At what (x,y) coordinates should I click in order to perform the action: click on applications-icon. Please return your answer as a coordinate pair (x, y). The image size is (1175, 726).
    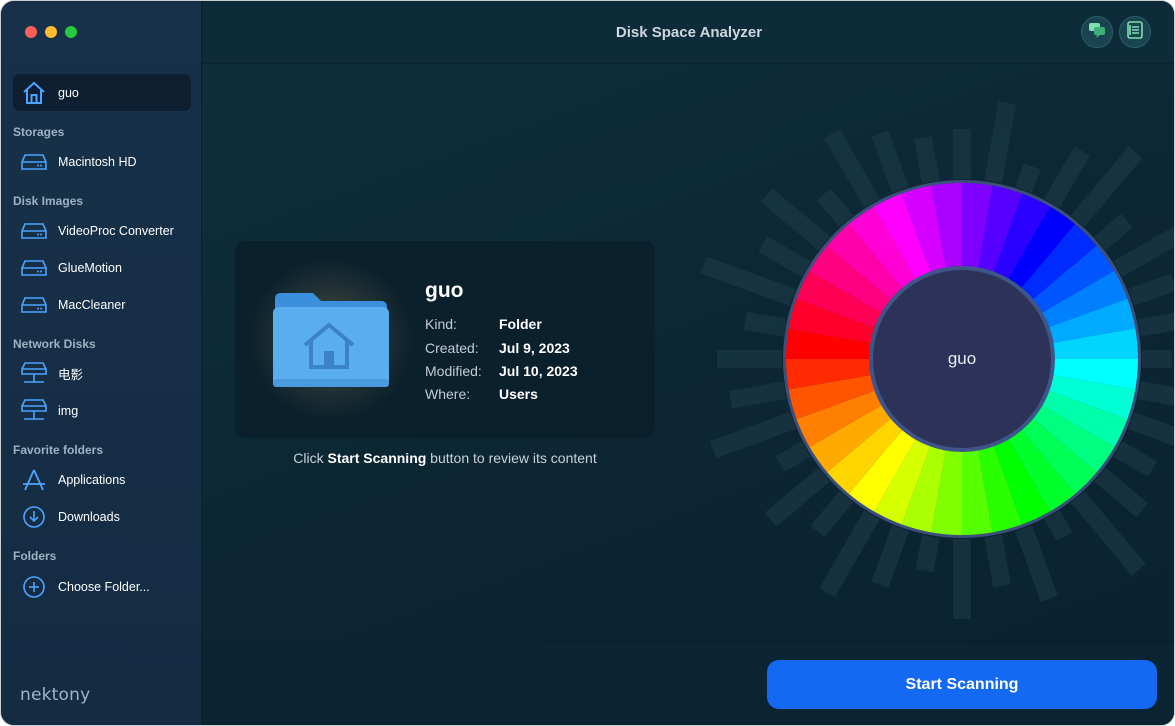
    Looking at the image, I should click on (34, 480).